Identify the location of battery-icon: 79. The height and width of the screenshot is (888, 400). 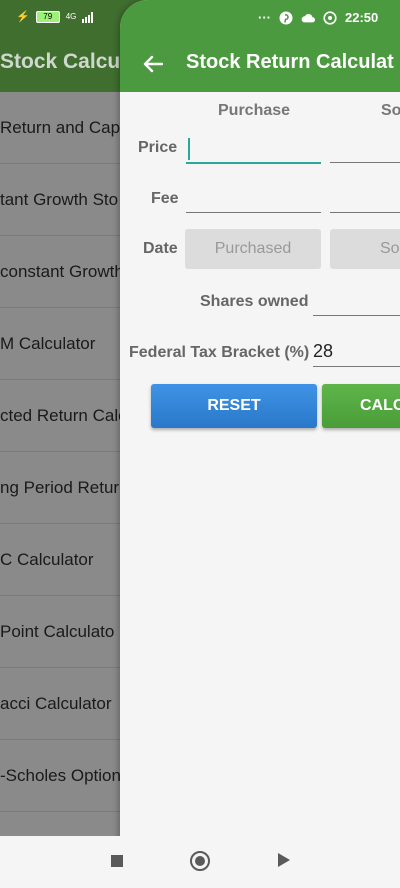
(47, 16).